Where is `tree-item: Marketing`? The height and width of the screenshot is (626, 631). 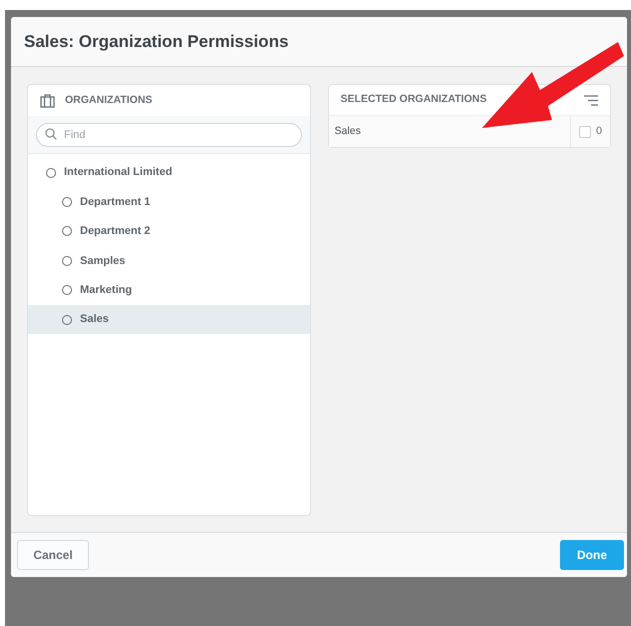
tree-item: Marketing is located at coordinates (169, 290).